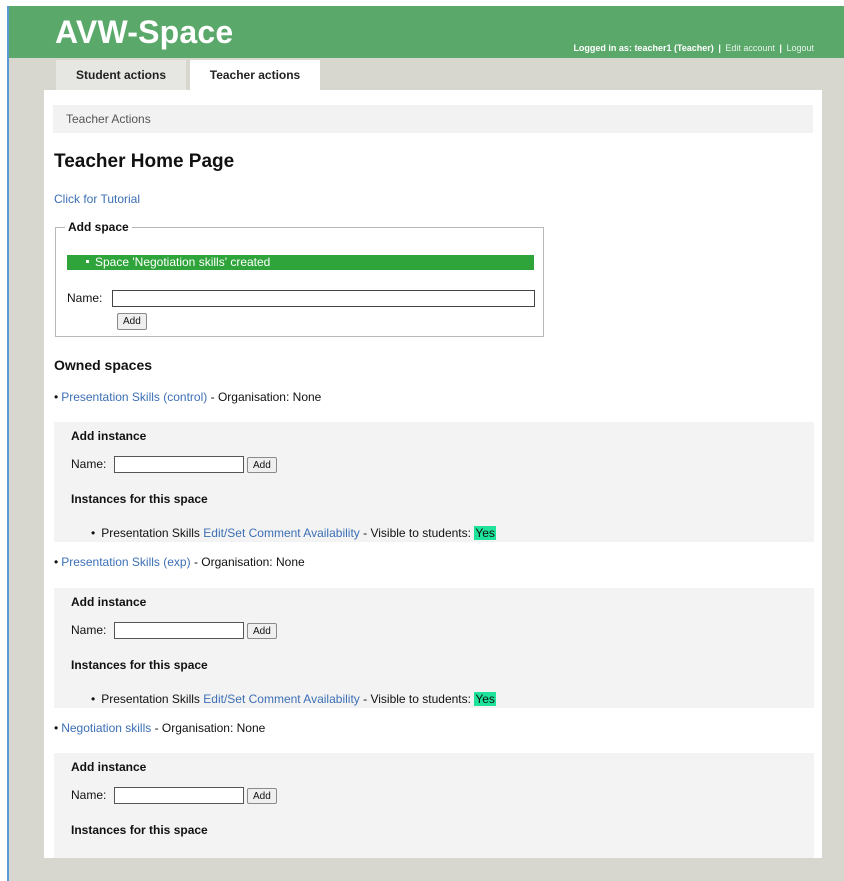  I want to click on tab-student-actions: Student actions, so click(121, 75).